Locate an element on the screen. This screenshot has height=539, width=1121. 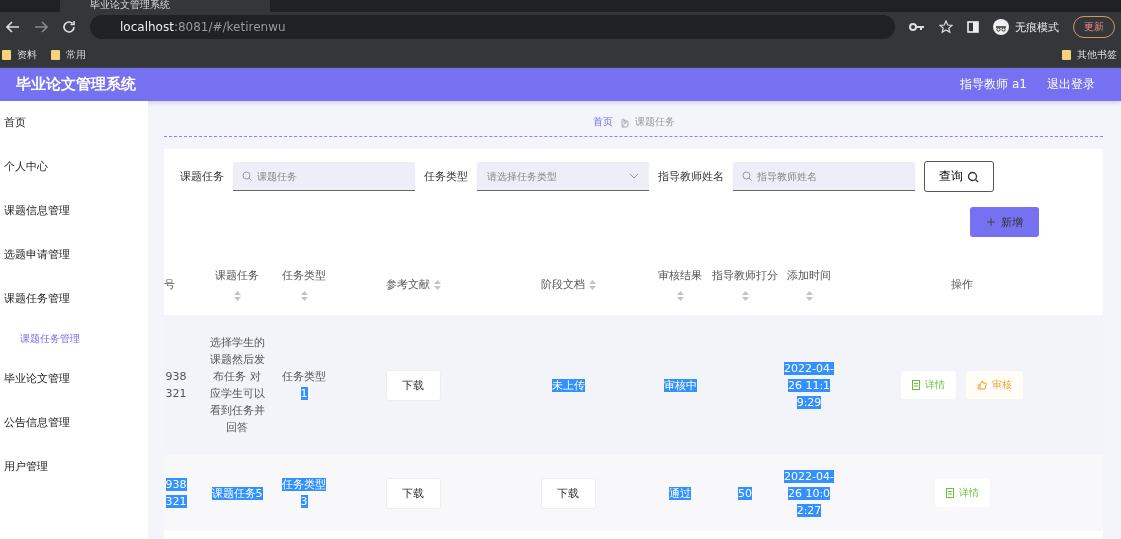
bookmark-folder: 资料 is located at coordinates (19, 54).